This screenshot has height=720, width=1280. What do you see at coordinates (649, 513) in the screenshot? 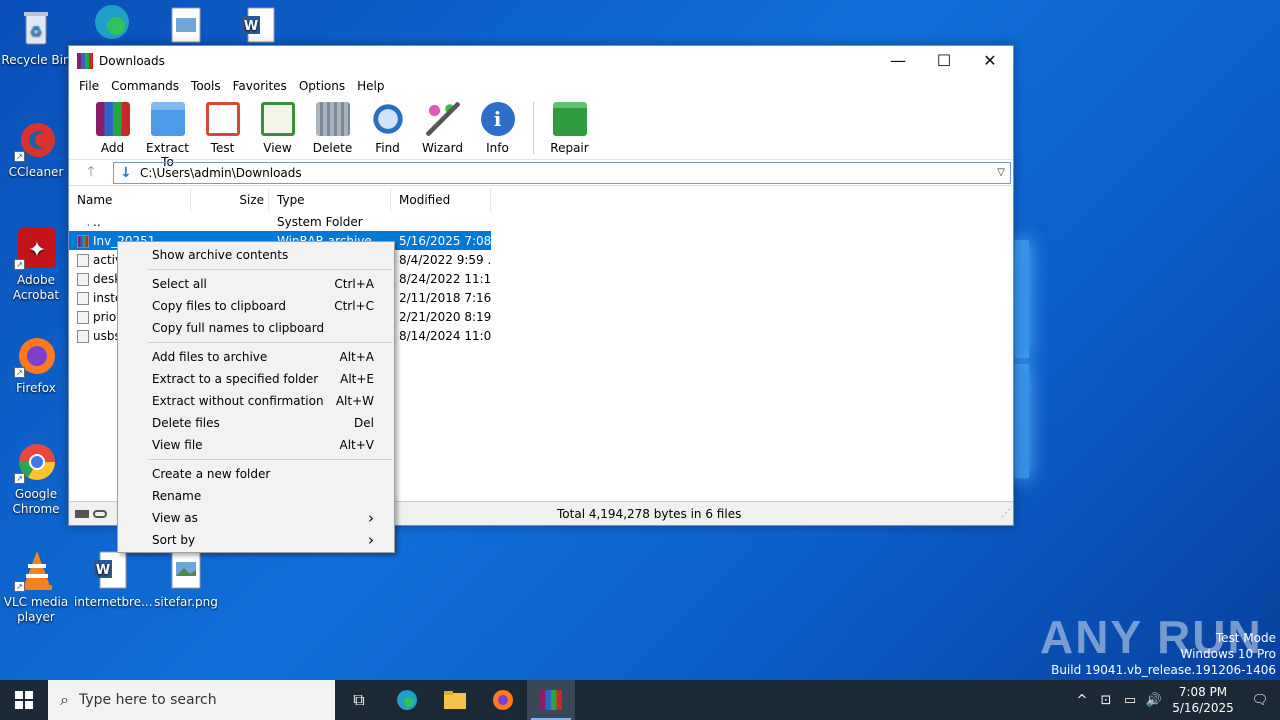
I see `status-total: Total 4,194,278 bytes in 6 files` at bounding box center [649, 513].